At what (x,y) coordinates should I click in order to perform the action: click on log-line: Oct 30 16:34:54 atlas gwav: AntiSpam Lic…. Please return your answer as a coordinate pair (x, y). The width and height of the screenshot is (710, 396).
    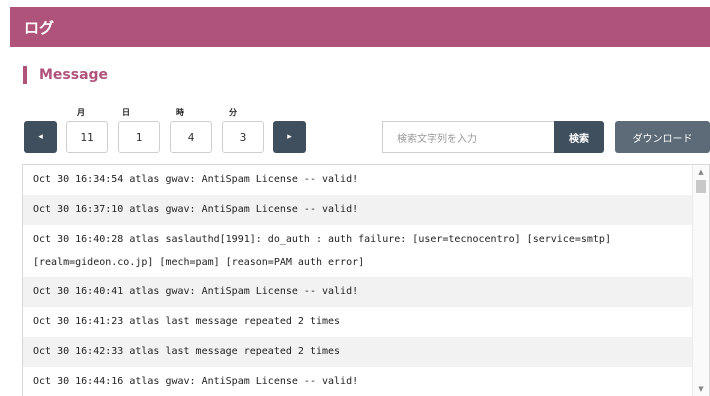
    Looking at the image, I should click on (196, 179).